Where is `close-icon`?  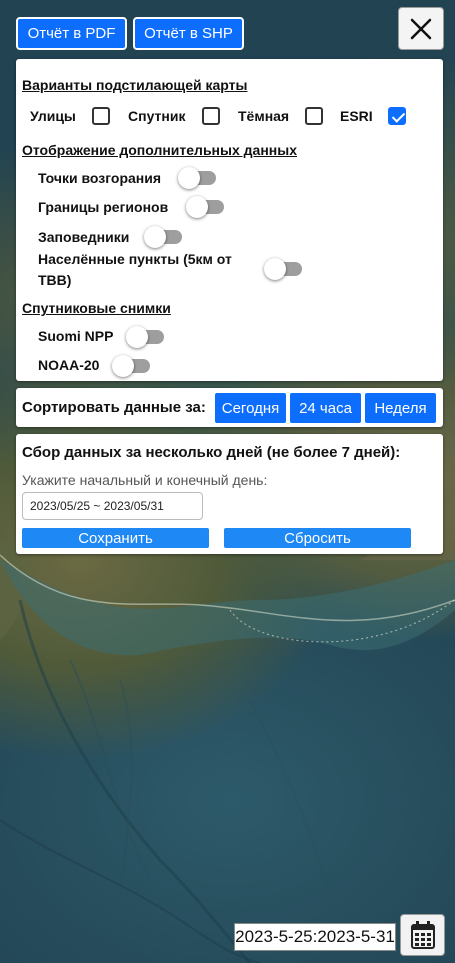
close-icon is located at coordinates (421, 28).